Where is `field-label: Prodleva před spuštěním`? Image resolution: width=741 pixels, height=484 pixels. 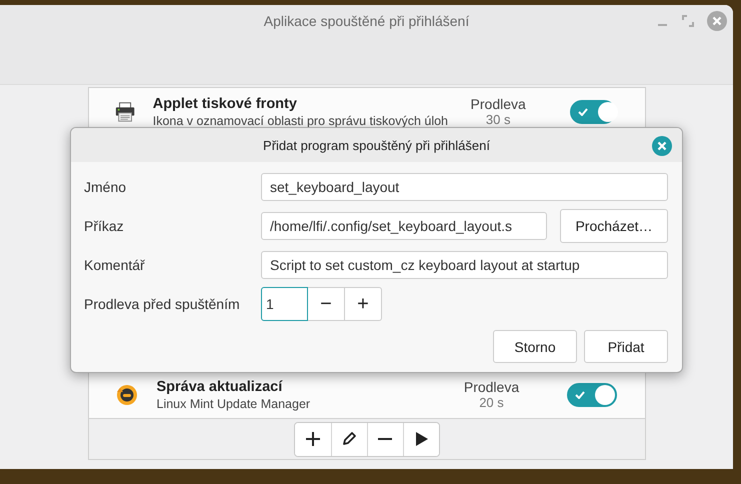
field-label: Prodleva před spuštěním is located at coordinates (162, 304).